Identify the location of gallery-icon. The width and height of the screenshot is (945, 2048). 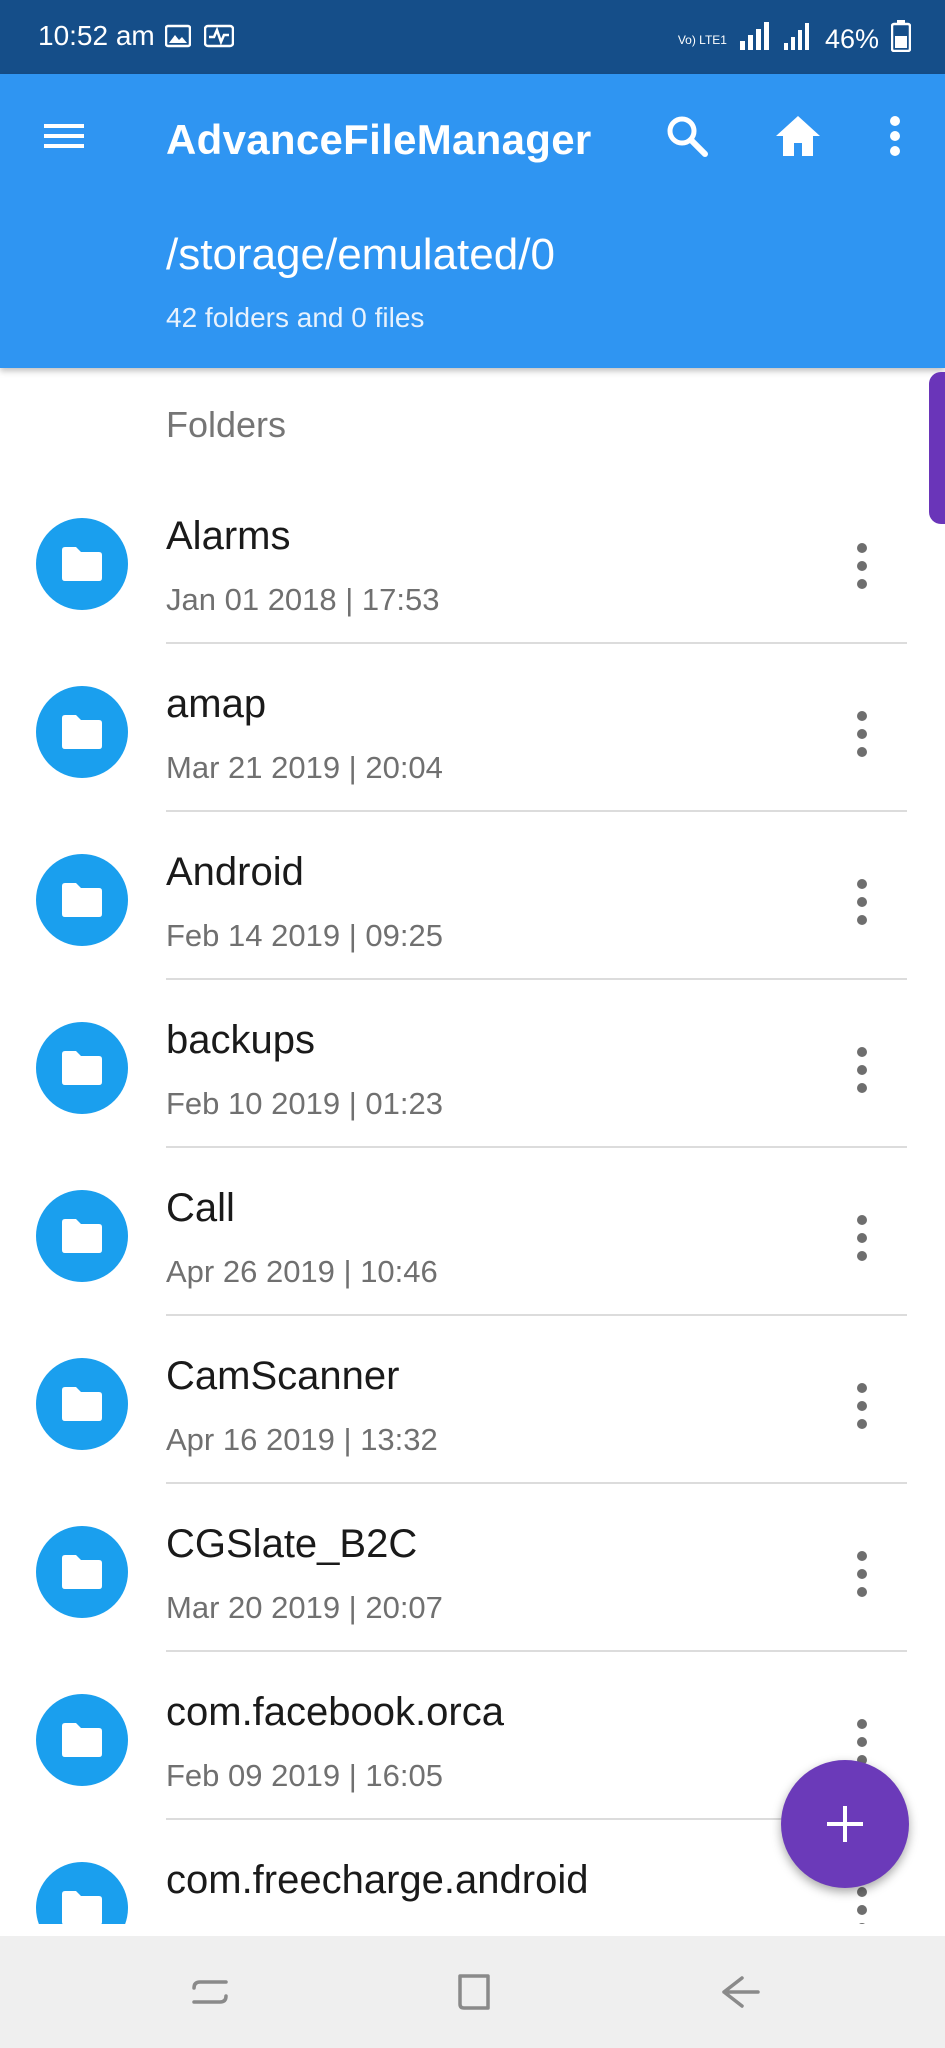
(178, 38).